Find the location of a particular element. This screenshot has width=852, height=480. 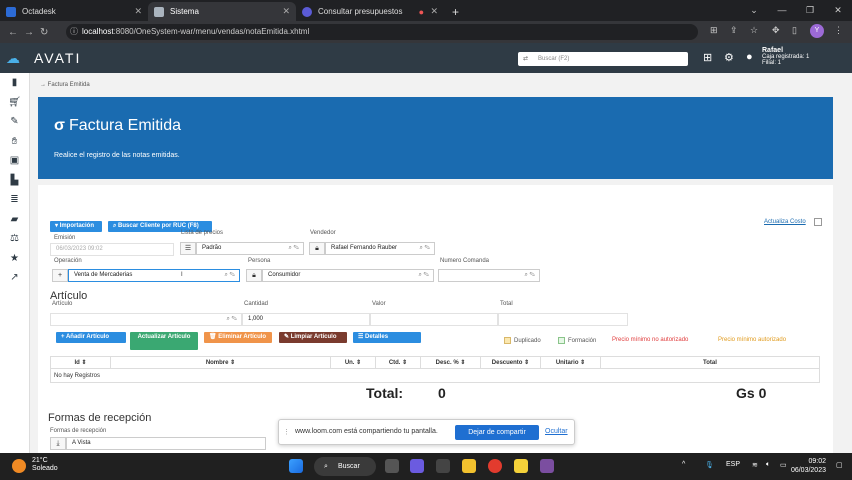

bookmark-star-icon: ☆ is located at coordinates (754, 30).